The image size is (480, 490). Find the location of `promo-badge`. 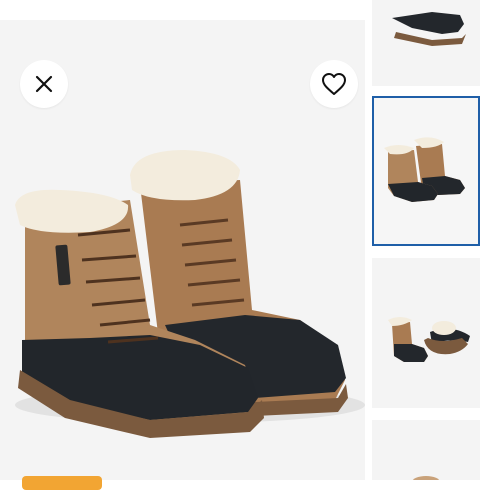

promo-badge is located at coordinates (62, 483).